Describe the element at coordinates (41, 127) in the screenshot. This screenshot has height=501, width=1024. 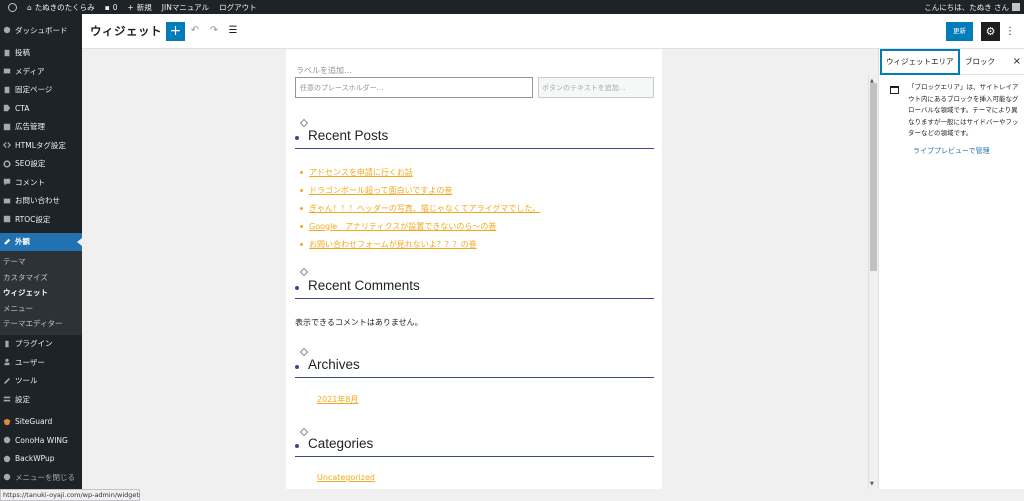
I see `sidebar-item-ads: 広告管理` at that location.